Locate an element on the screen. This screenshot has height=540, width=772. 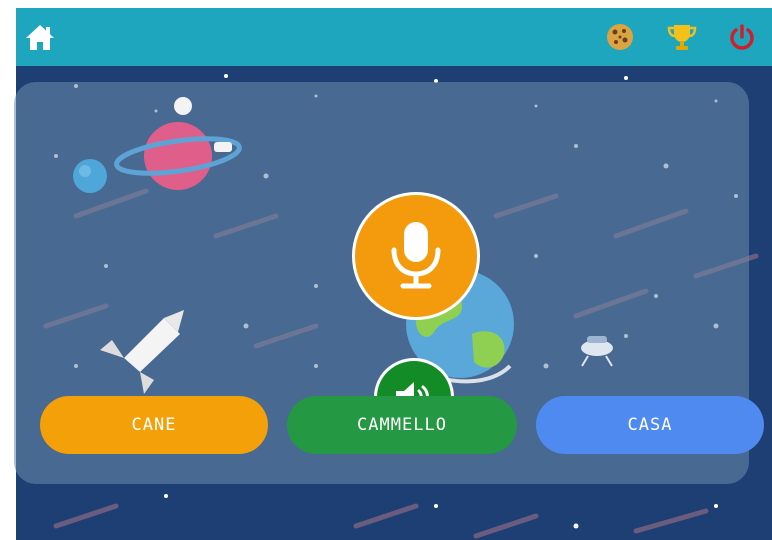
pink-planet-illustration is located at coordinates (178, 143).